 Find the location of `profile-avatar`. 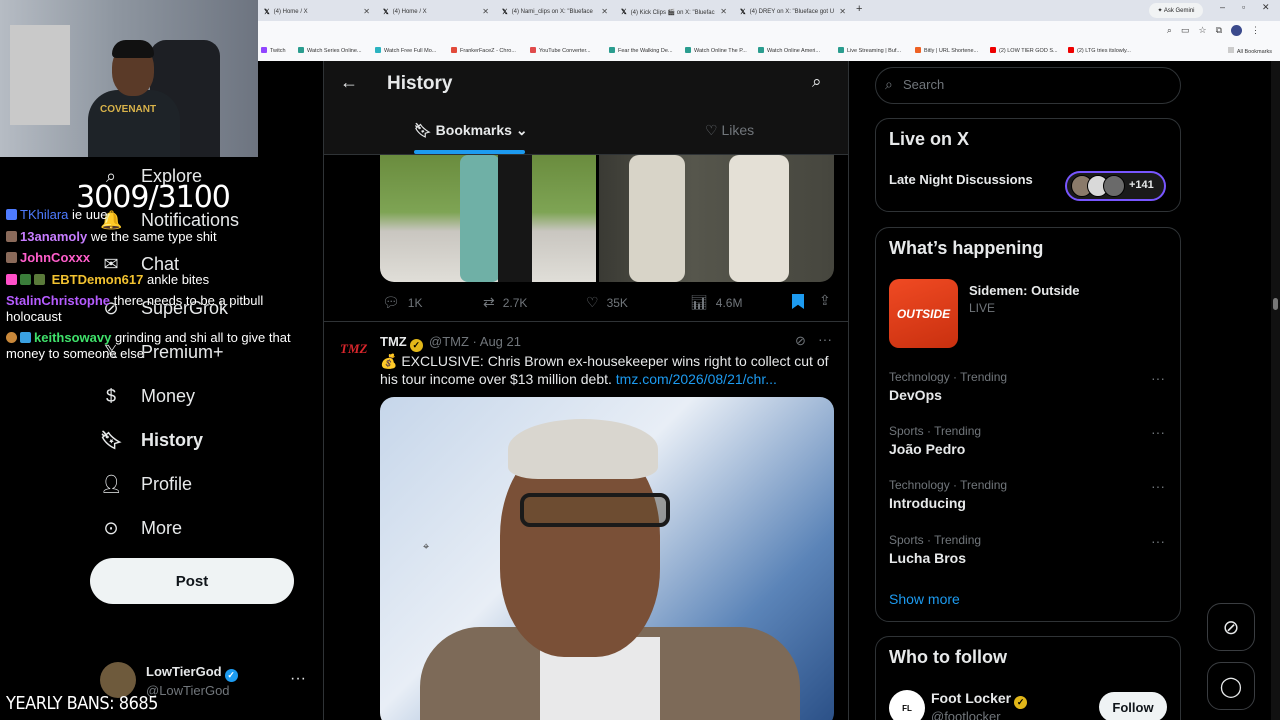

profile-avatar is located at coordinates (1236, 30).